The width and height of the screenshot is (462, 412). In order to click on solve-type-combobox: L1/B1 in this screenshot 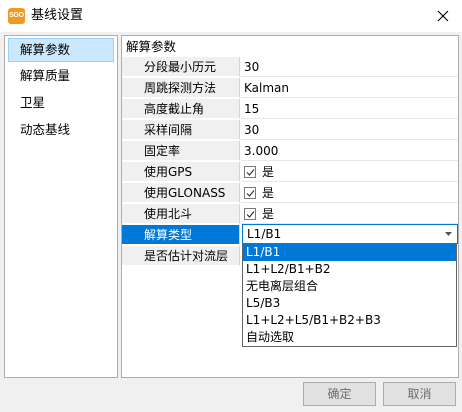, I will do `click(350, 234)`.